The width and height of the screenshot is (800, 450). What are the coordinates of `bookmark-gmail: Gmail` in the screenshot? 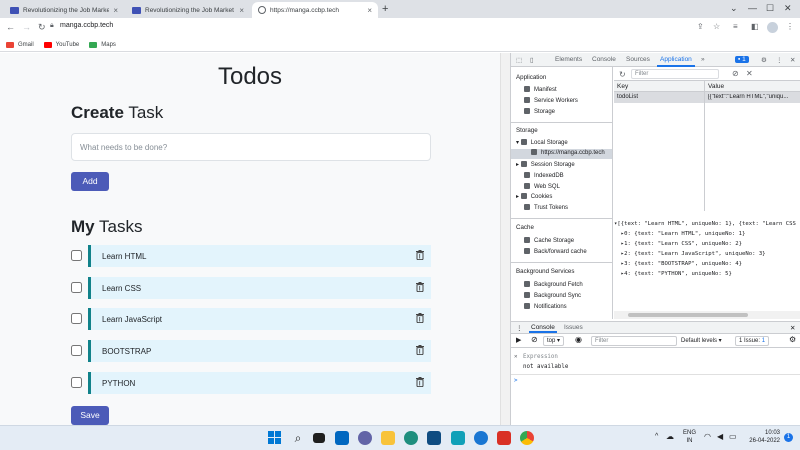 It's located at (20, 44).